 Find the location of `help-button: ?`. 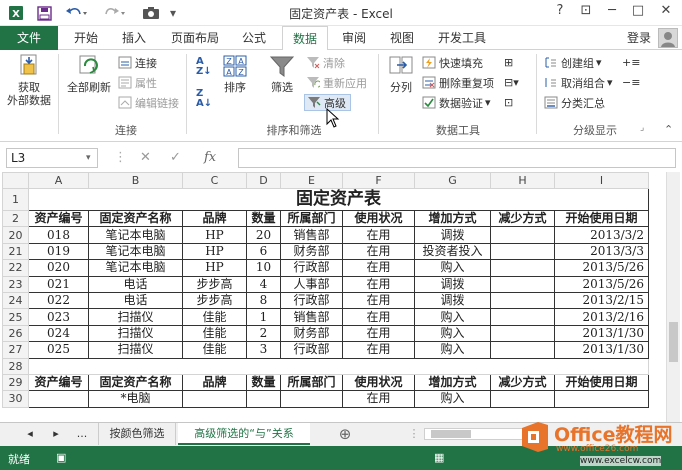

help-button: ? is located at coordinates (560, 13).